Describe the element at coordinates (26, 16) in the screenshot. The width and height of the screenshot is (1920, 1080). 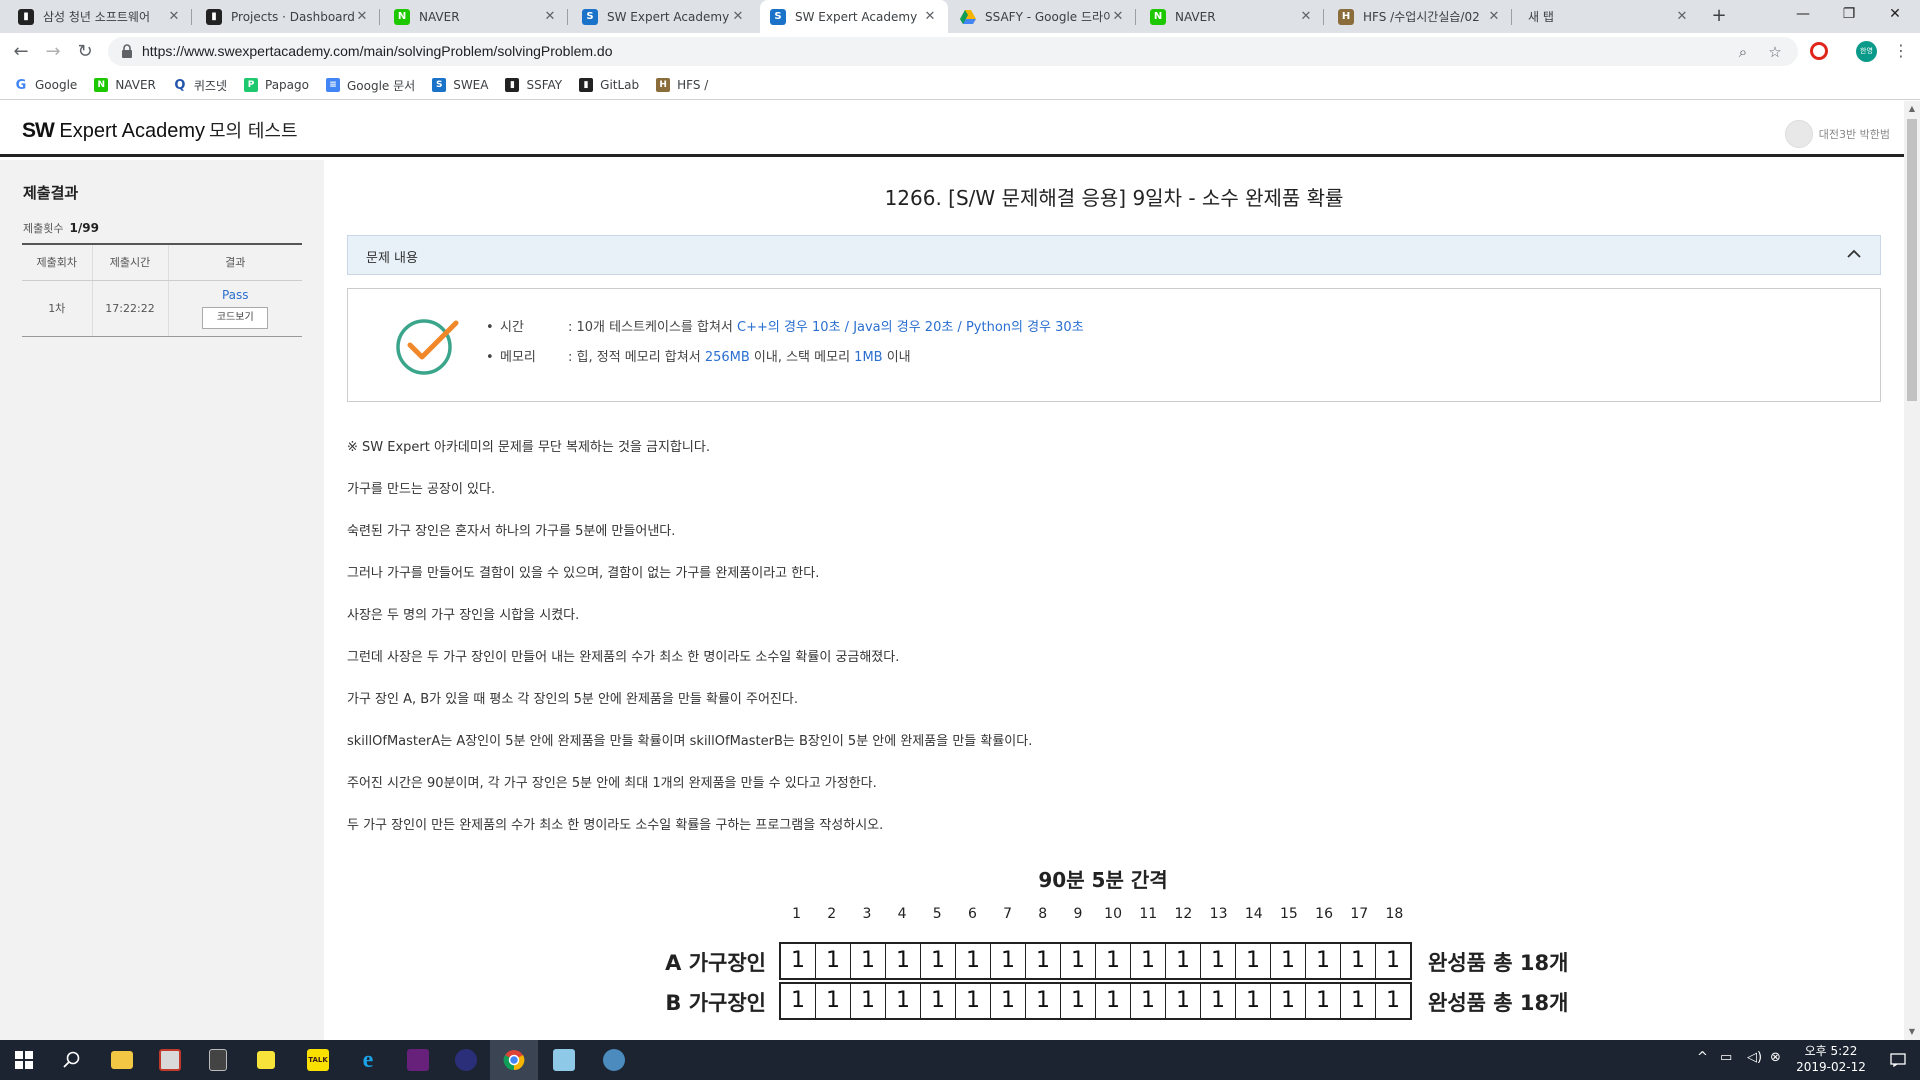
I see `dark-square-icon: ▮` at that location.